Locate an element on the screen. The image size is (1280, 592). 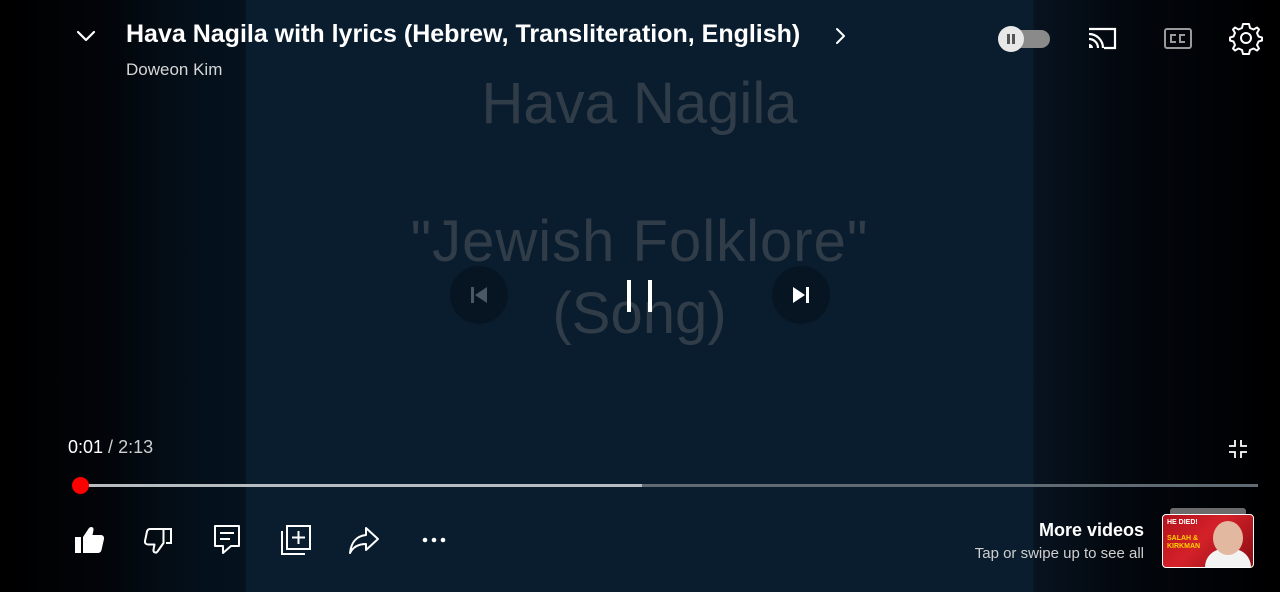
exit-fullscreen-button is located at coordinates (1238, 449).